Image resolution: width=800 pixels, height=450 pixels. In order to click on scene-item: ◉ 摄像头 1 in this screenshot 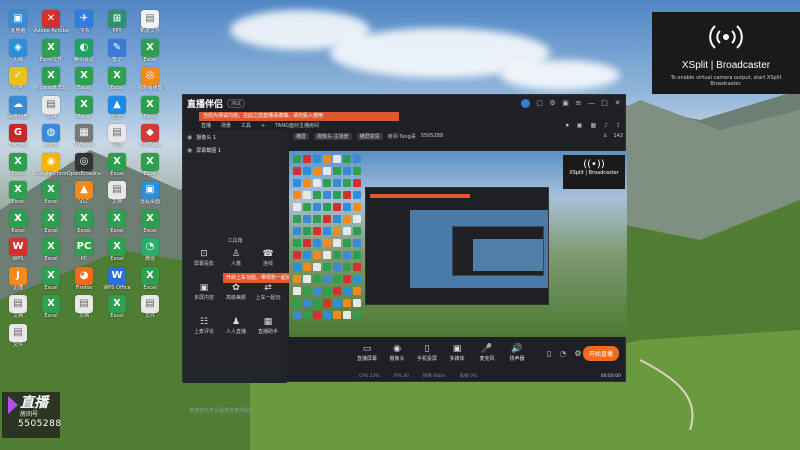, I will do `click(235, 137)`.